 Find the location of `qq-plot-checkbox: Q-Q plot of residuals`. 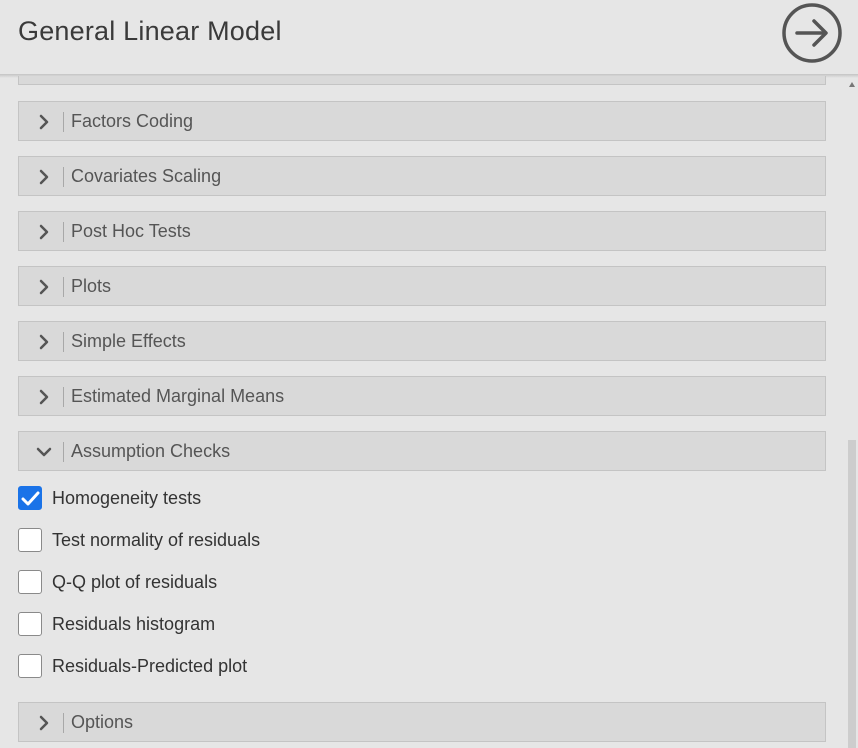

qq-plot-checkbox: Q-Q plot of residuals is located at coordinates (218, 583).